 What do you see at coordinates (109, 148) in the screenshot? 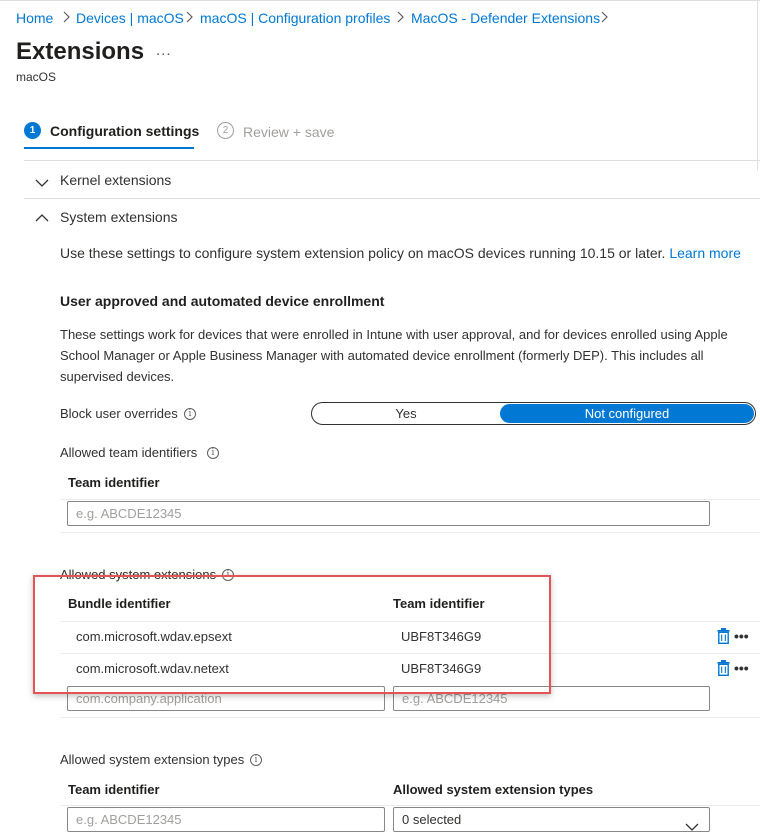
I see `active-tab-indicator` at bounding box center [109, 148].